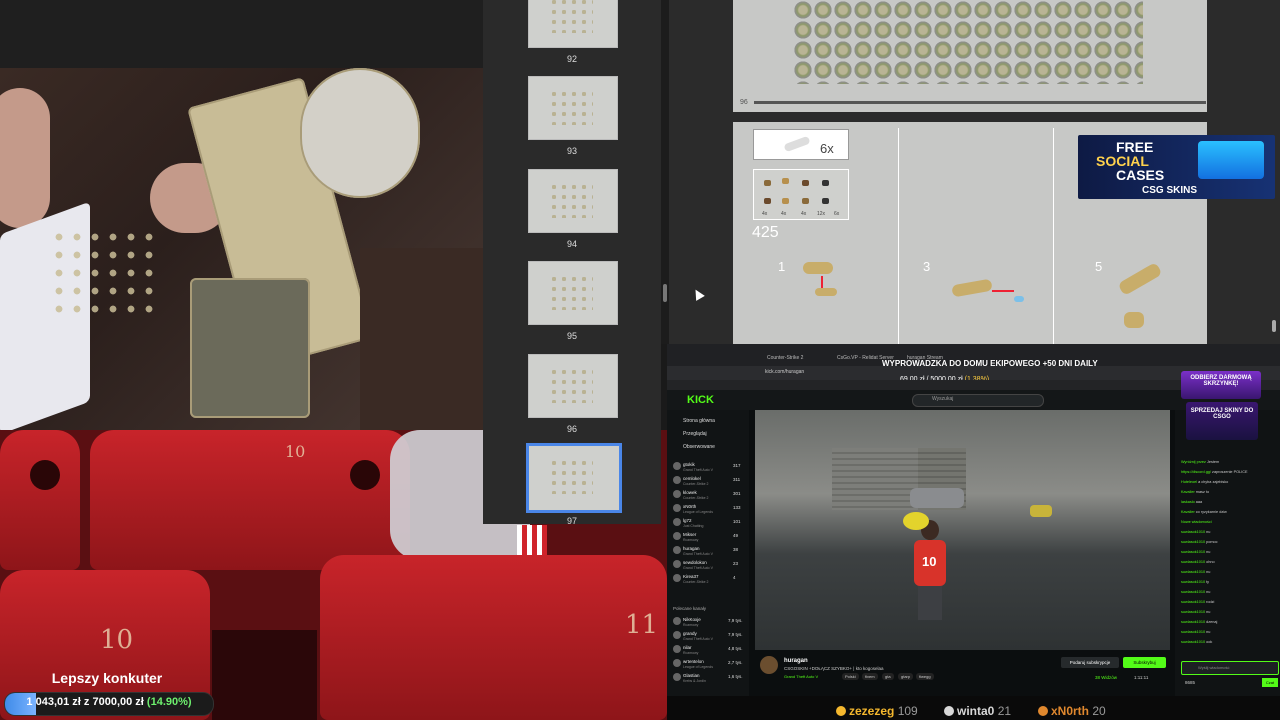  What do you see at coordinates (690, 492) in the screenshot?
I see `channel-name: klowek` at bounding box center [690, 492].